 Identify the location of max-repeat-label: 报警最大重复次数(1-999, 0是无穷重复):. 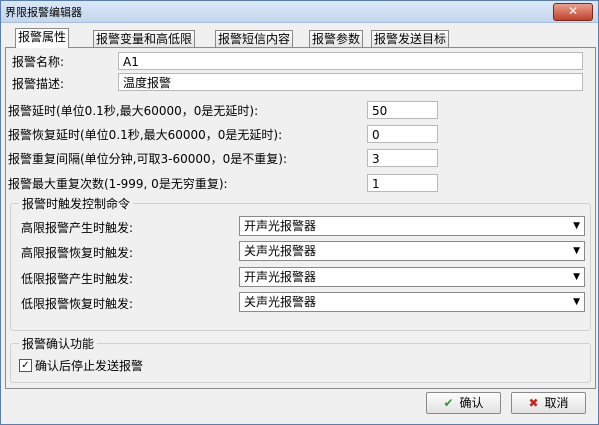
(118, 184).